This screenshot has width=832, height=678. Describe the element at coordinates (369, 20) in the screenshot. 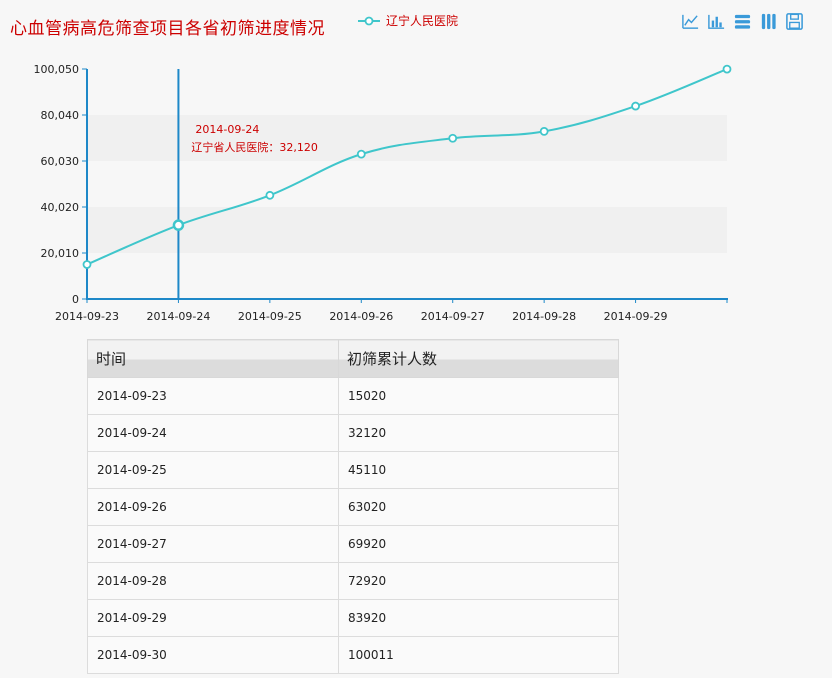

I see `legend-line-icon` at that location.